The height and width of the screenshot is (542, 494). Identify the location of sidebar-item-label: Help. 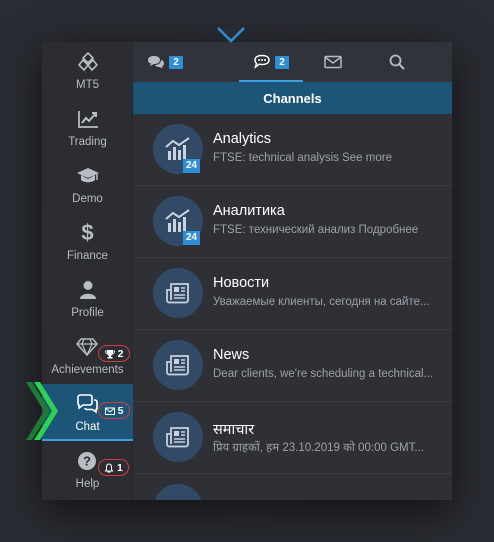
(87, 484).